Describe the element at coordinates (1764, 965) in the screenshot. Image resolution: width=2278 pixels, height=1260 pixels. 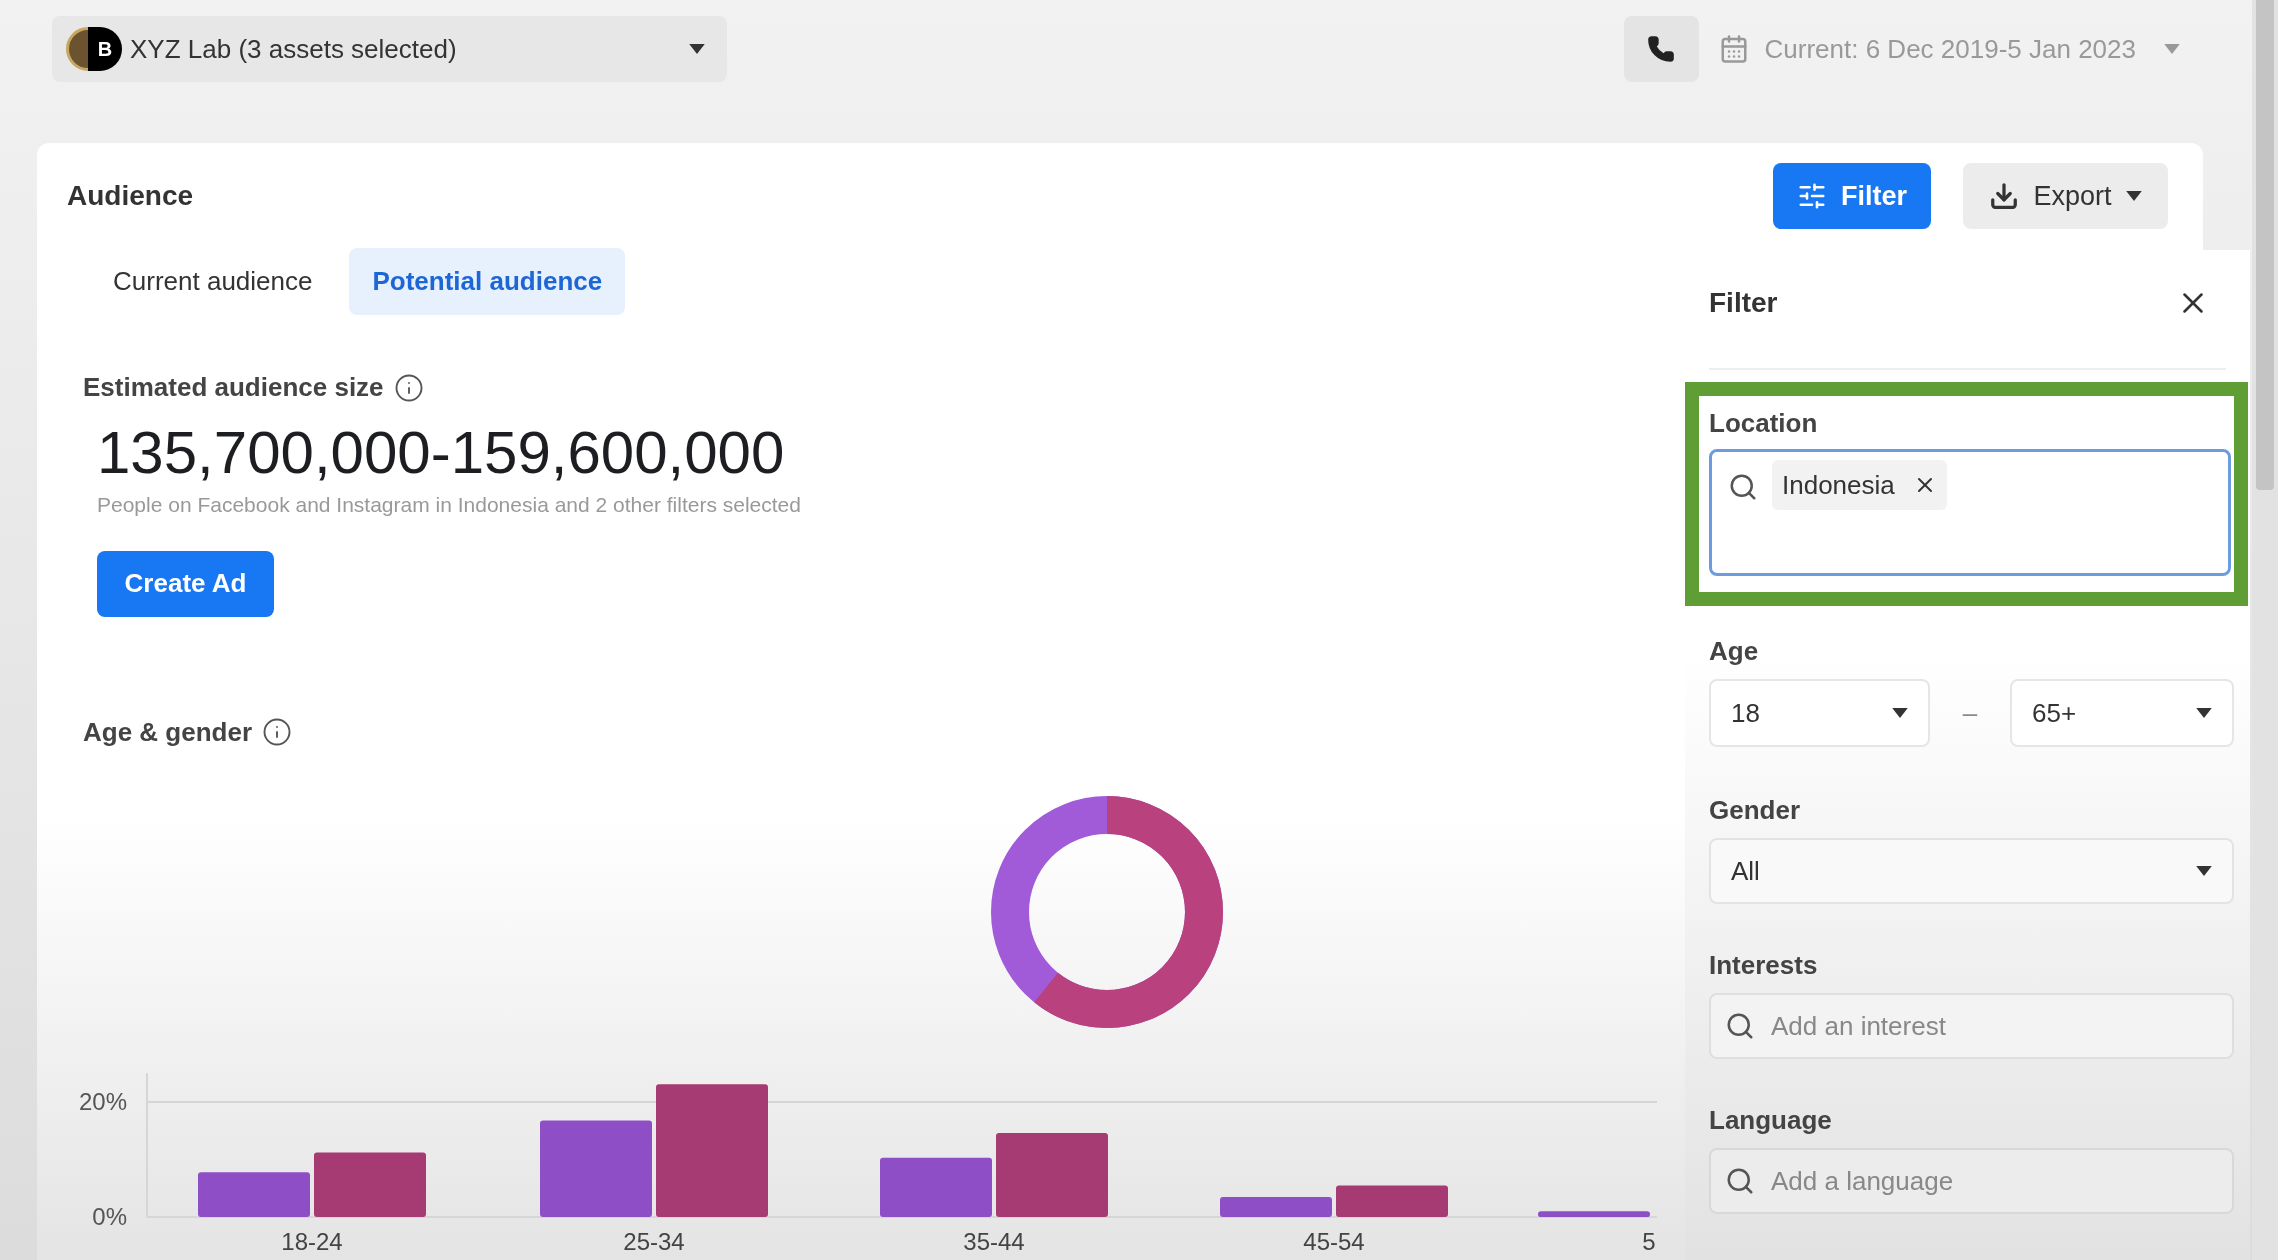
I see `field-label: Interests` at that location.